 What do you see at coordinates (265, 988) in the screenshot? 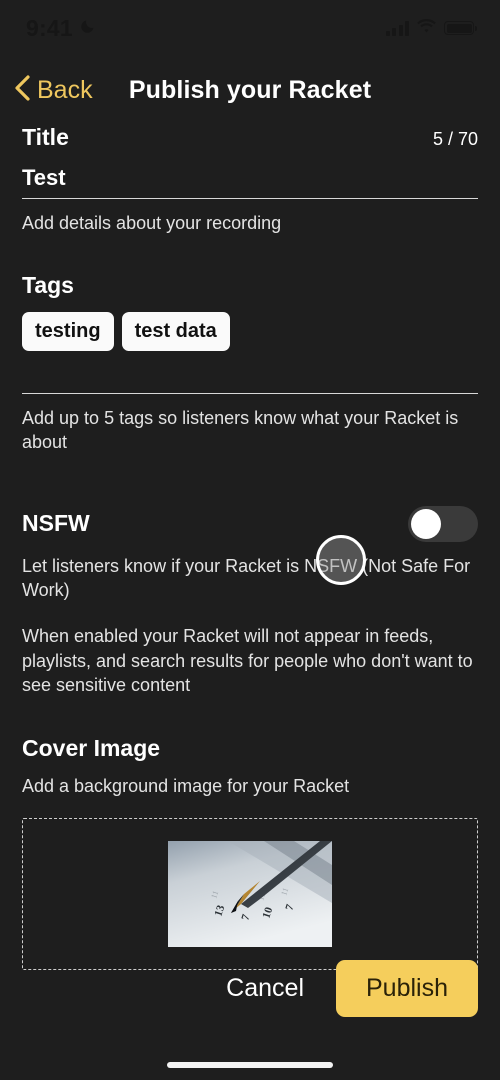
I see `cancel-button: Cancel` at bounding box center [265, 988].